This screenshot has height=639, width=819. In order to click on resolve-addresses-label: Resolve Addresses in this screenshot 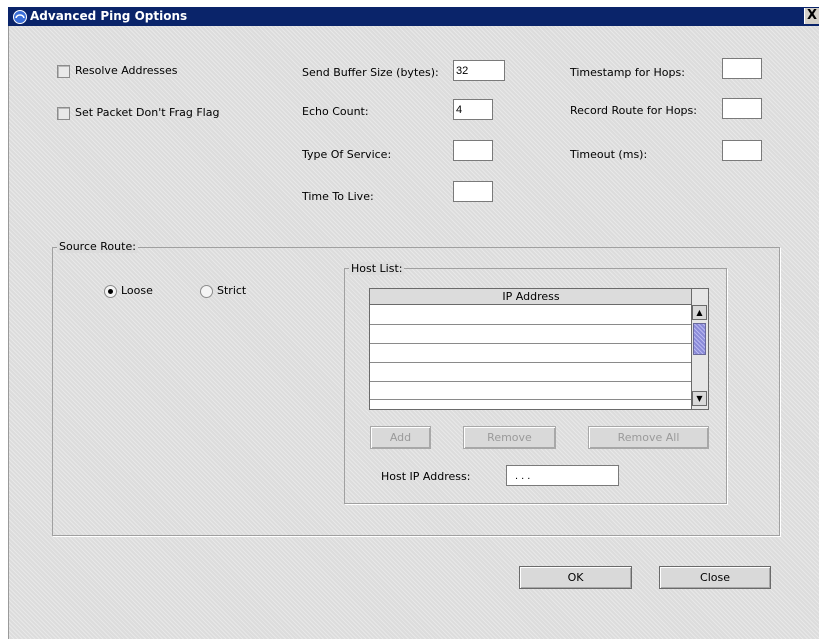, I will do `click(126, 70)`.